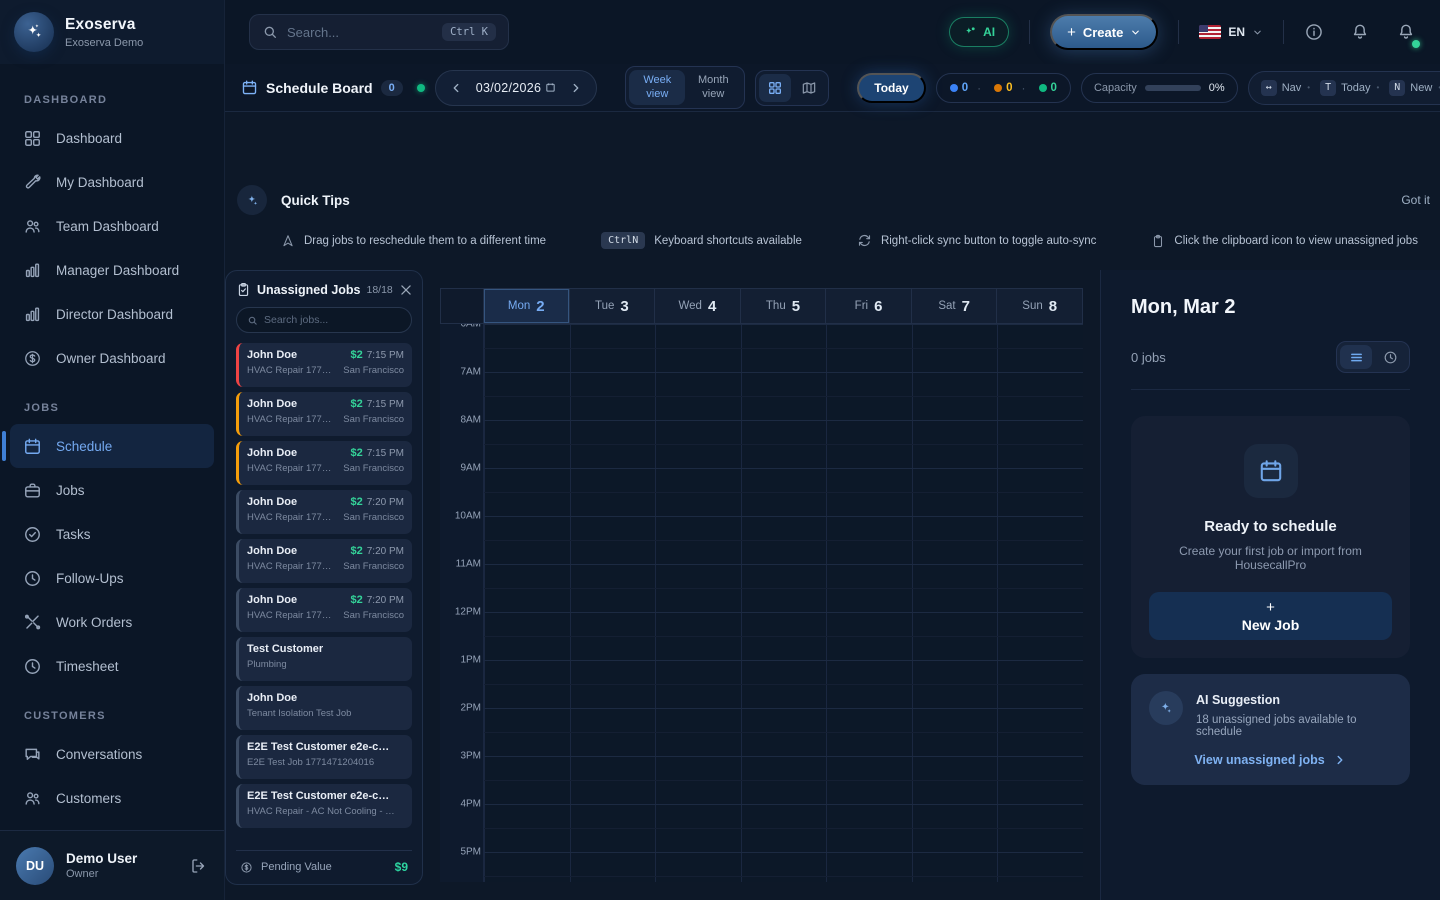 The width and height of the screenshot is (1440, 900). What do you see at coordinates (112, 578) in the screenshot?
I see `sidebar-item-follow-ups: Follow-Ups` at bounding box center [112, 578].